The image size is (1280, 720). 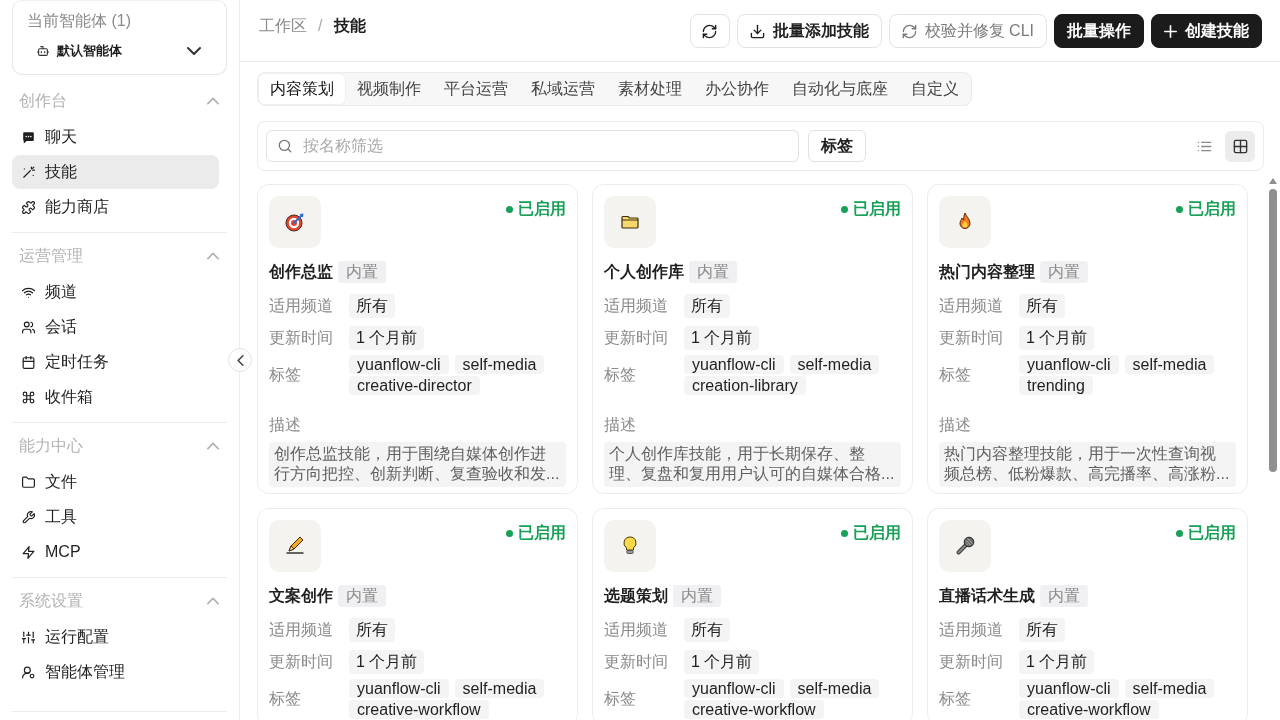 I want to click on nav-item: MCP, so click(x=115, y=552).